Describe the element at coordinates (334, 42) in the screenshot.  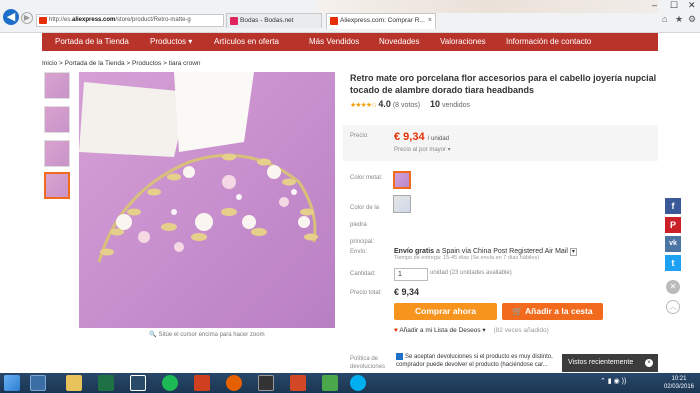
I see `nav-item-bestsellers: Más Vendidos` at that location.